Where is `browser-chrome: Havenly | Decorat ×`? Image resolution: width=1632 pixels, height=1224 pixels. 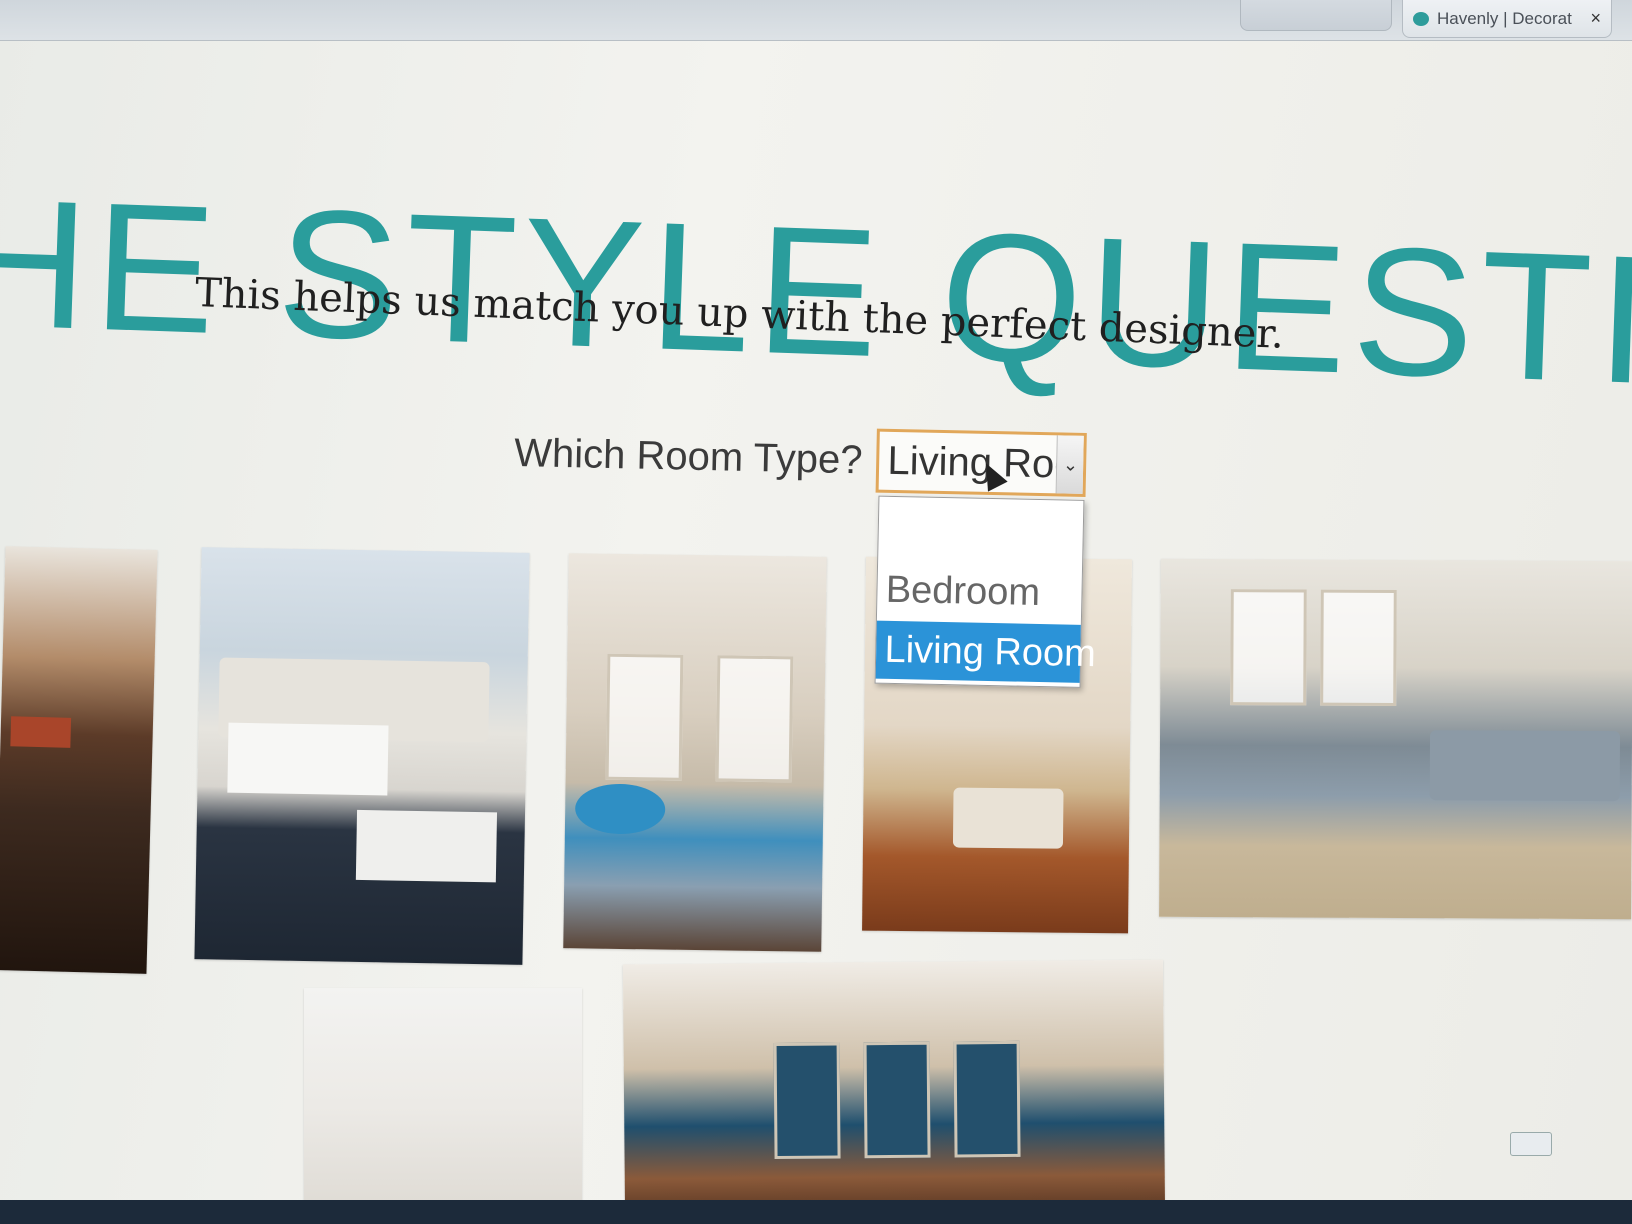 browser-chrome: Havenly | Decorat × is located at coordinates (816, 20).